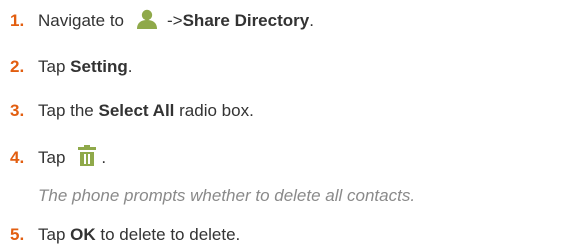 The image size is (579, 250). Describe the element at coordinates (147, 21) in the screenshot. I see `person-icon` at that location.